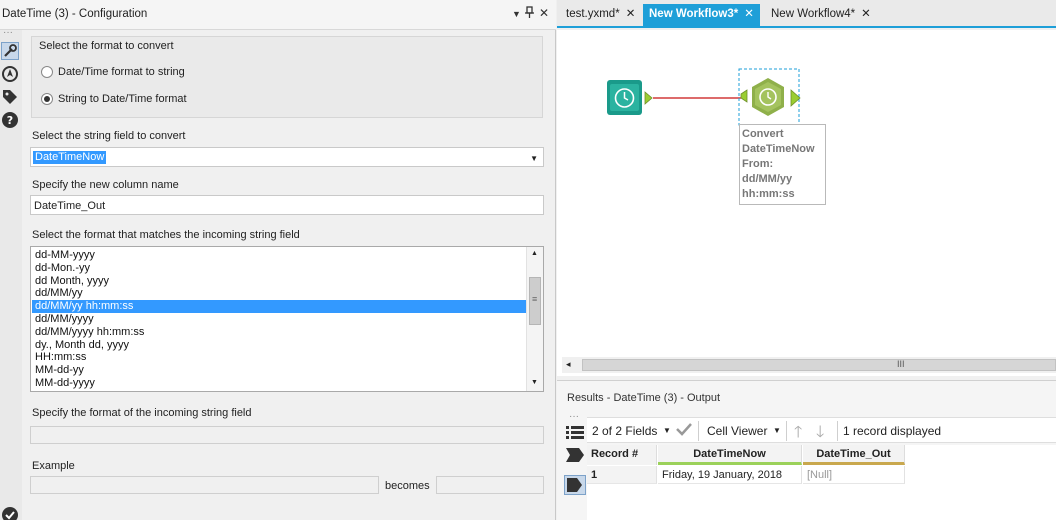 The image size is (1056, 520). What do you see at coordinates (737, 431) in the screenshot?
I see `cell-viewer-dropdown: Cell Viewer` at bounding box center [737, 431].